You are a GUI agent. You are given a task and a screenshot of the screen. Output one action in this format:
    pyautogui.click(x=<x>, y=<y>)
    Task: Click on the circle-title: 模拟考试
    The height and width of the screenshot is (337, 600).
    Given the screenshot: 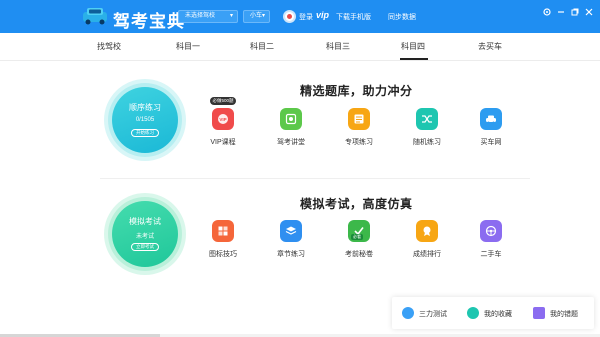 What is the action you would take?
    pyautogui.click(x=145, y=221)
    